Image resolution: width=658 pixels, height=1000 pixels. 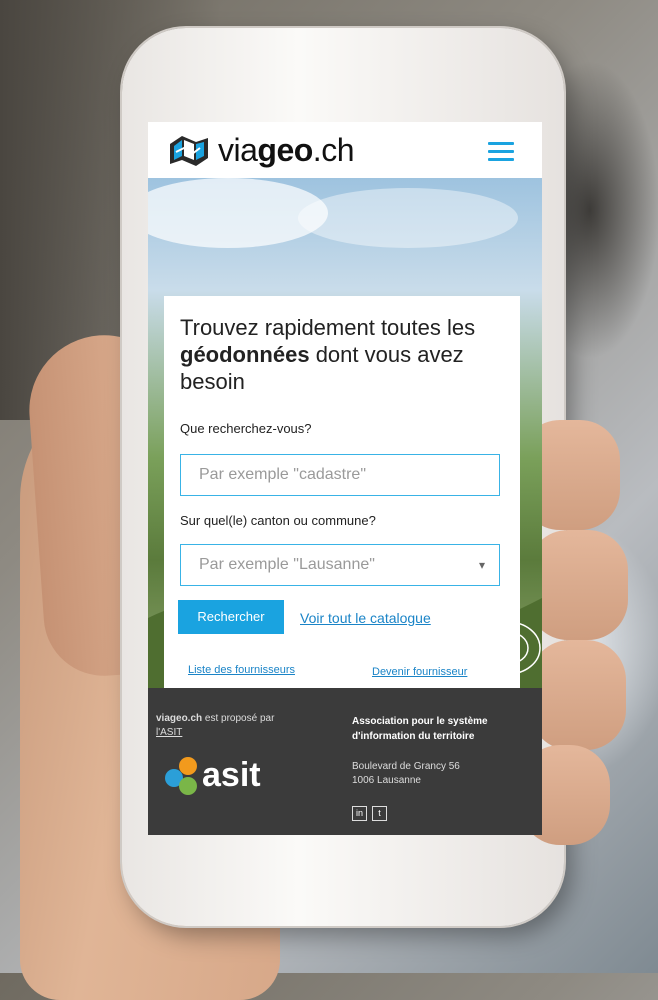 I want to click on catalogue-link: Voir tout le catalogue, so click(x=365, y=618).